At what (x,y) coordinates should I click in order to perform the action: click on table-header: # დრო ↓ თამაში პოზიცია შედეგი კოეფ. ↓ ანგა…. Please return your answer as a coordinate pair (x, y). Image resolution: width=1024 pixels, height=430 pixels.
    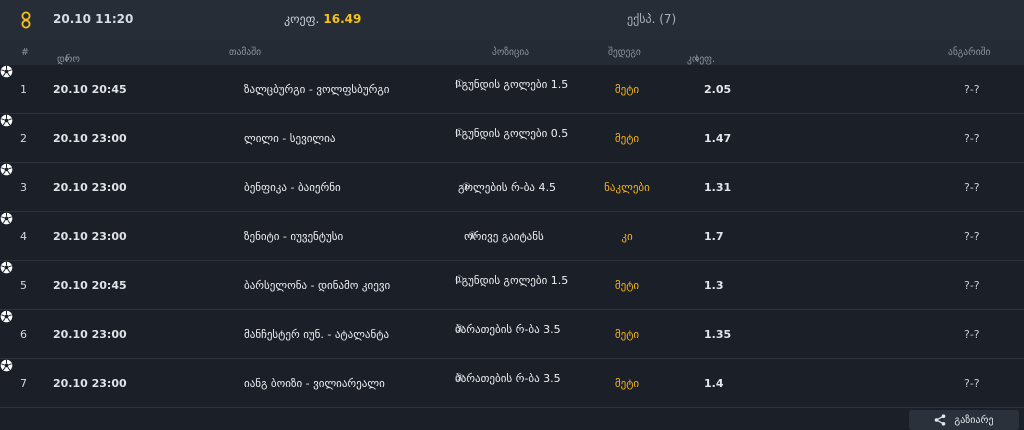
    Looking at the image, I should click on (512, 52).